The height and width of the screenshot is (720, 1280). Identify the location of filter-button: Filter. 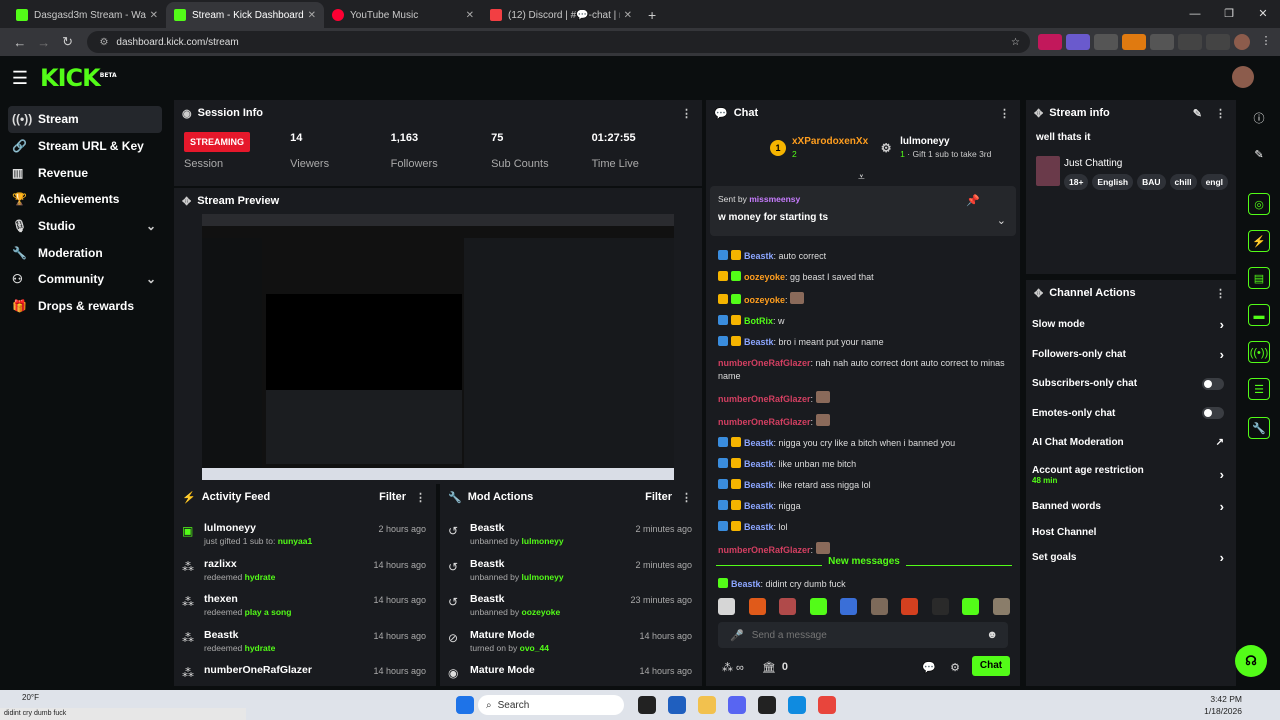
(658, 497).